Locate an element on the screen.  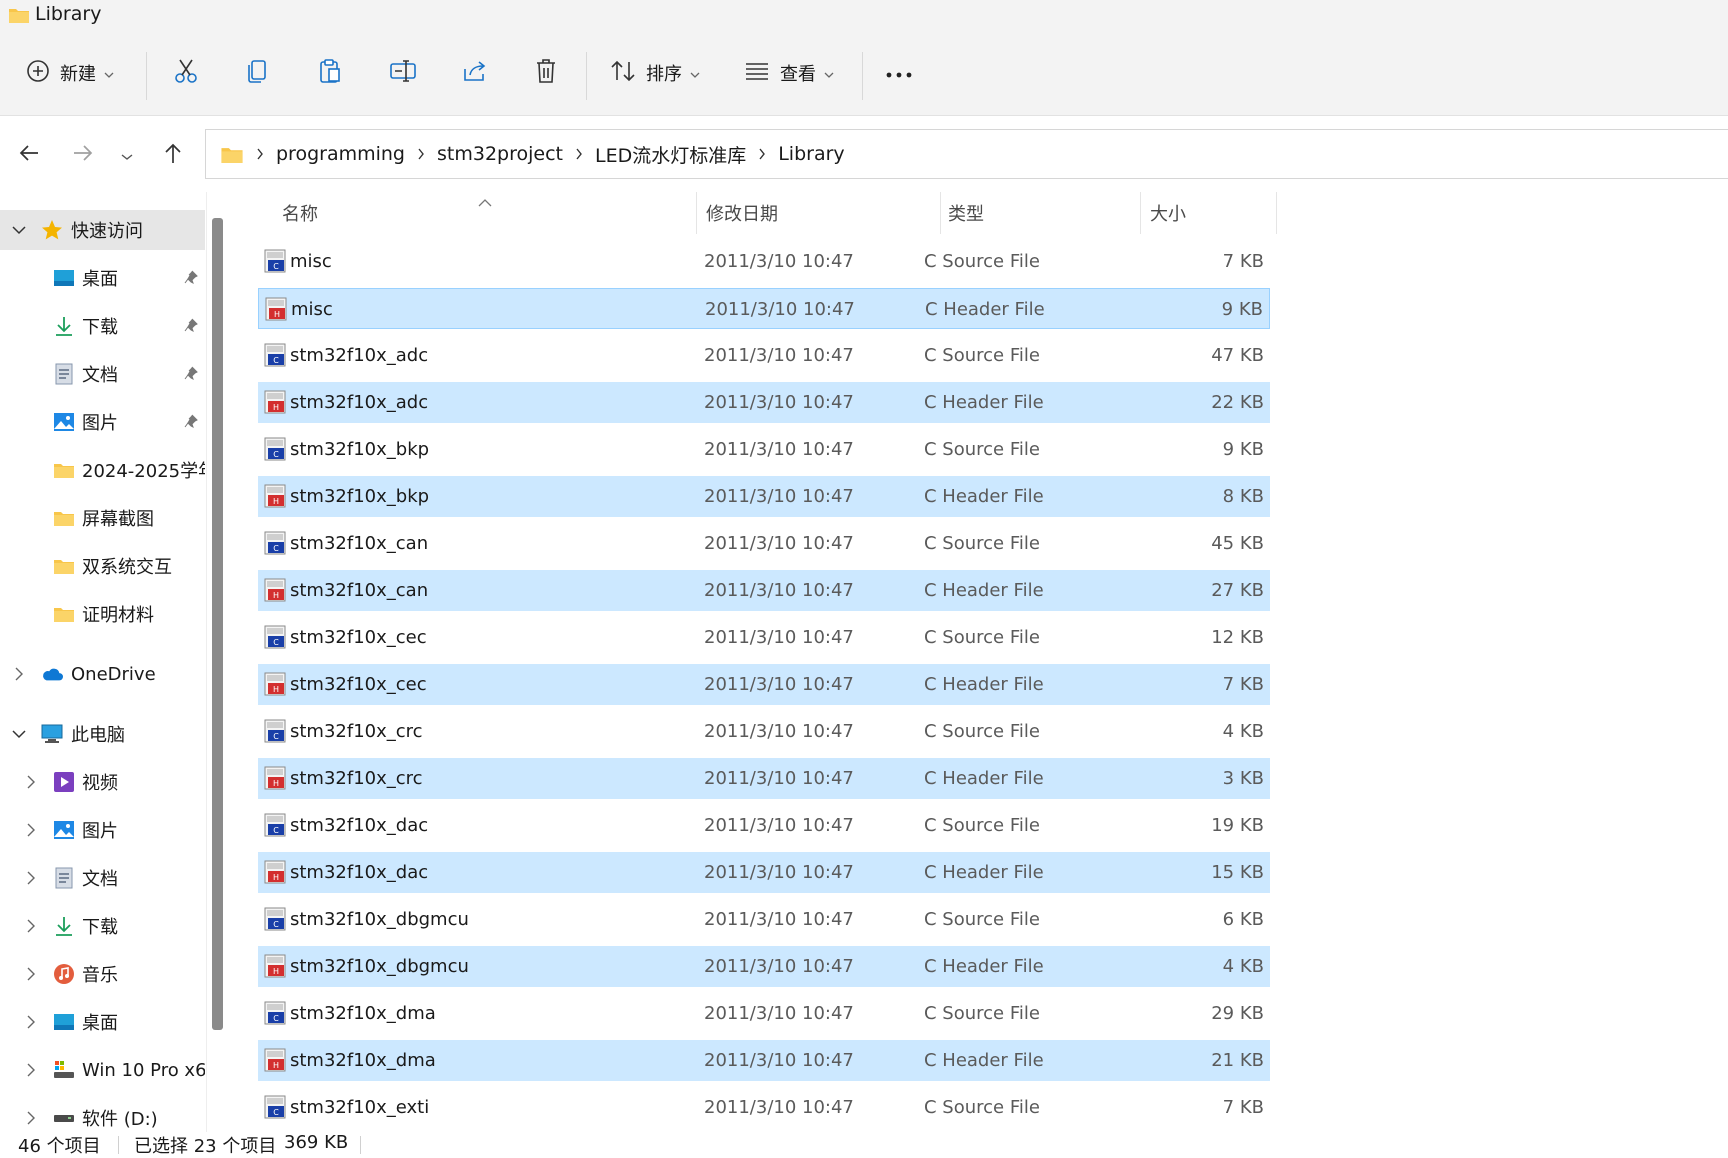
sidebar-item-folder: 2024-2025学年 is located at coordinates (102, 470).